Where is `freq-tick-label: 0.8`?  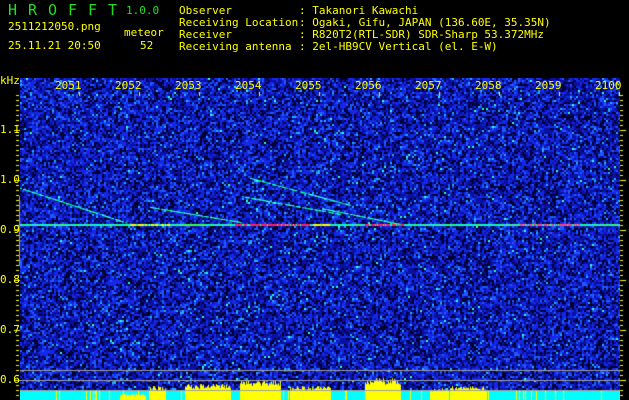
freq-tick-label: 0.8 is located at coordinates (10, 279).